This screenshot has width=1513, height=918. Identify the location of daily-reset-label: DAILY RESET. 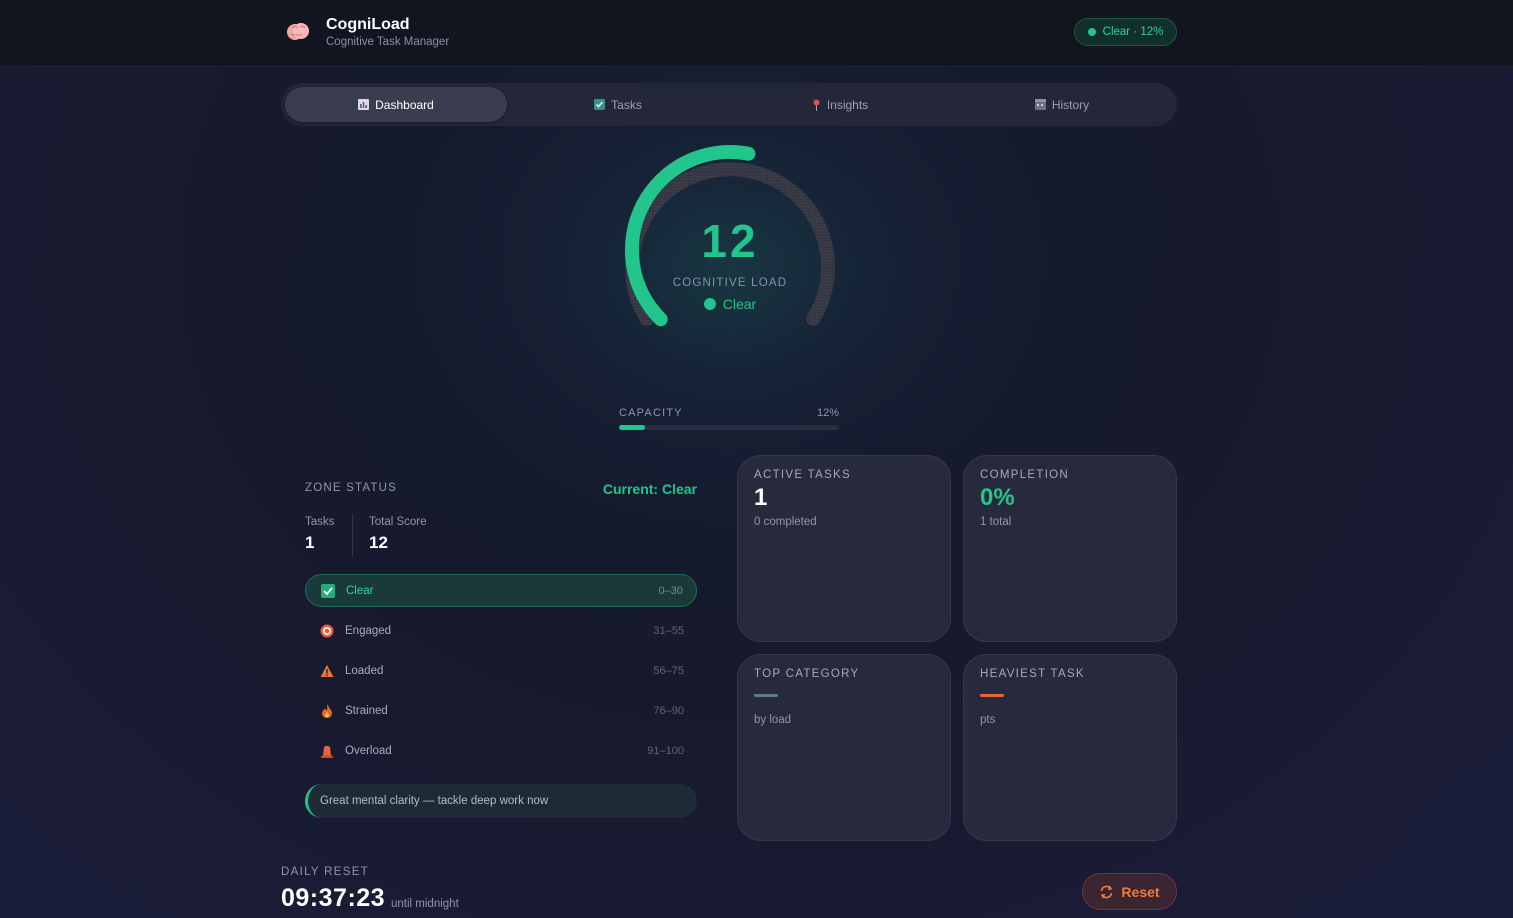
(325, 872).